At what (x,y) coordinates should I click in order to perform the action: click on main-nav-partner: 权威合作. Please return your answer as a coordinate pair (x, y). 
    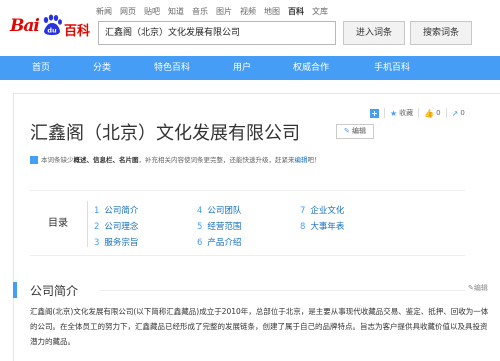
    Looking at the image, I should click on (311, 68).